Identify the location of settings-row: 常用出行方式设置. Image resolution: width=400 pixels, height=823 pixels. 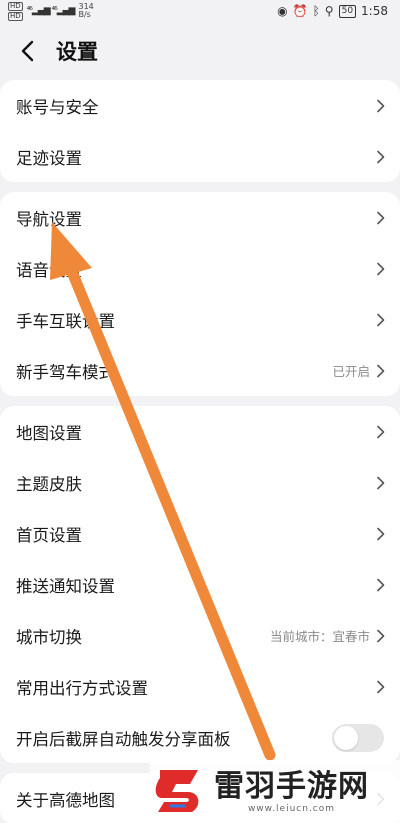
(200, 686).